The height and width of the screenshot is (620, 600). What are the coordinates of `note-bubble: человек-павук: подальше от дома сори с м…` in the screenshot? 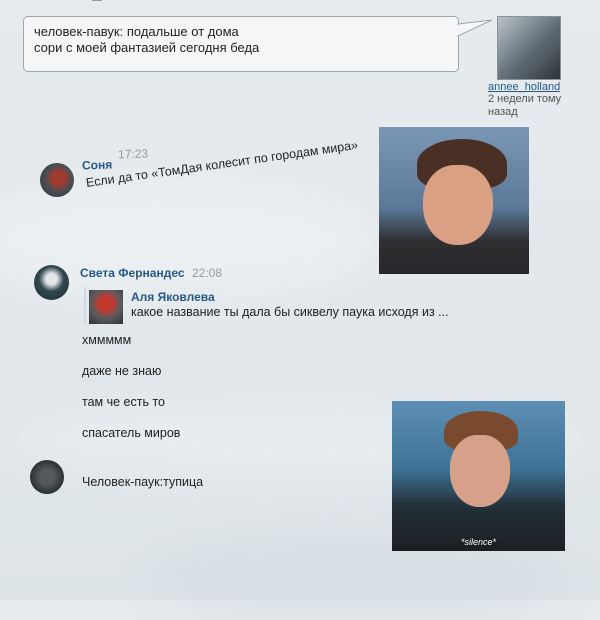 It's located at (241, 44).